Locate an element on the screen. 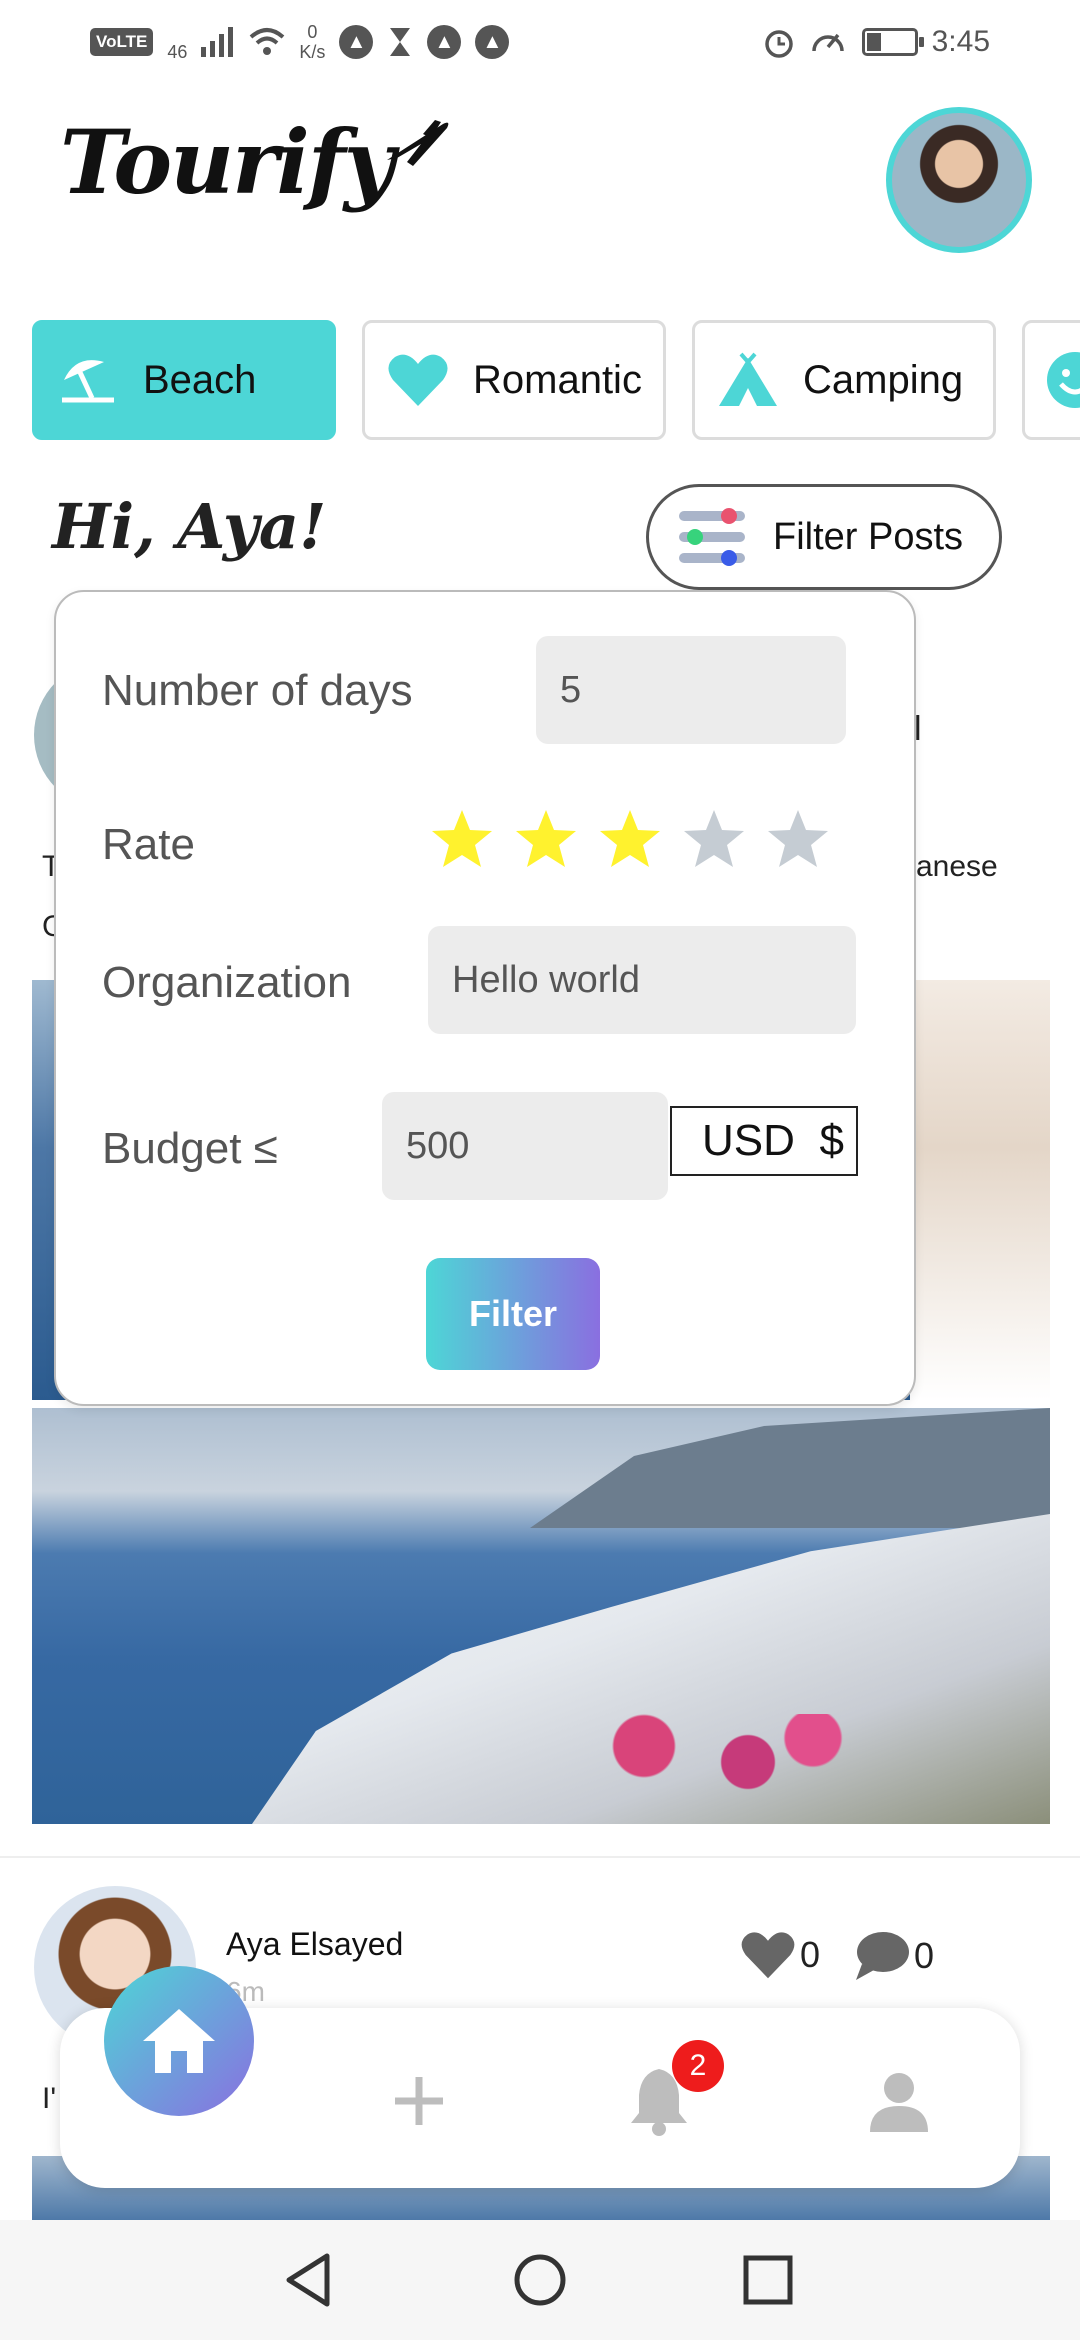  organization-label: Organization is located at coordinates (227, 982).